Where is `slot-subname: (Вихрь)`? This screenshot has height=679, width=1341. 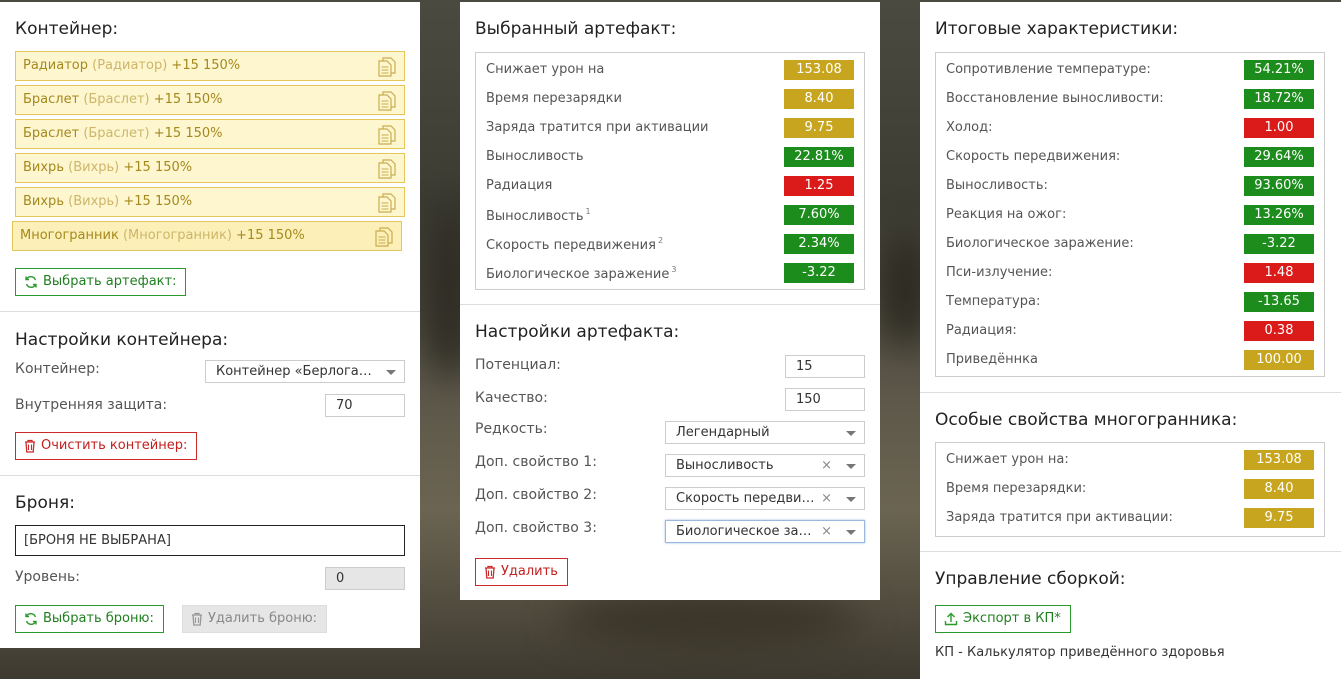
slot-subname: (Вихрь) is located at coordinates (94, 167).